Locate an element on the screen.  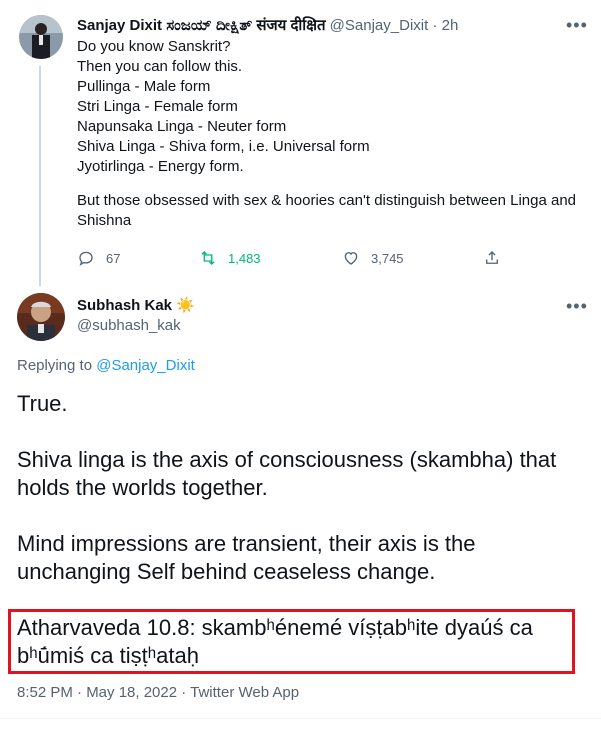
share-icon is located at coordinates (492, 257).